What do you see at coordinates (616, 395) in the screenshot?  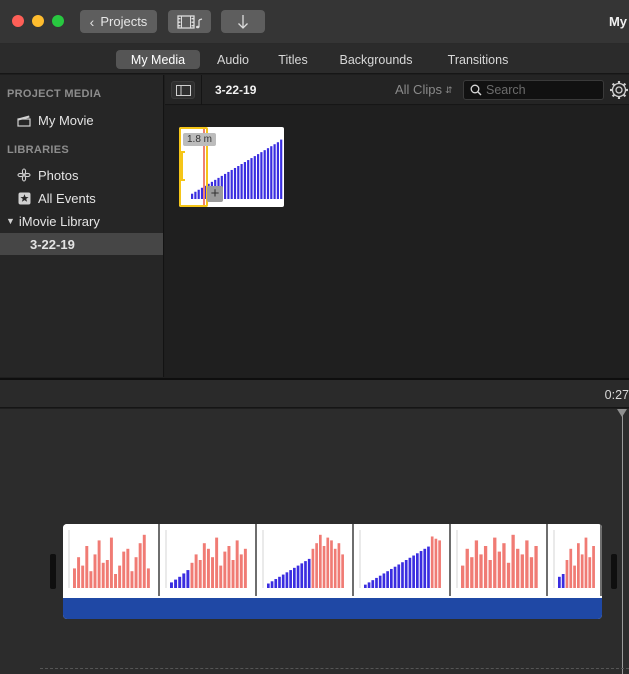 I see `timecode-display: 0:27` at bounding box center [616, 395].